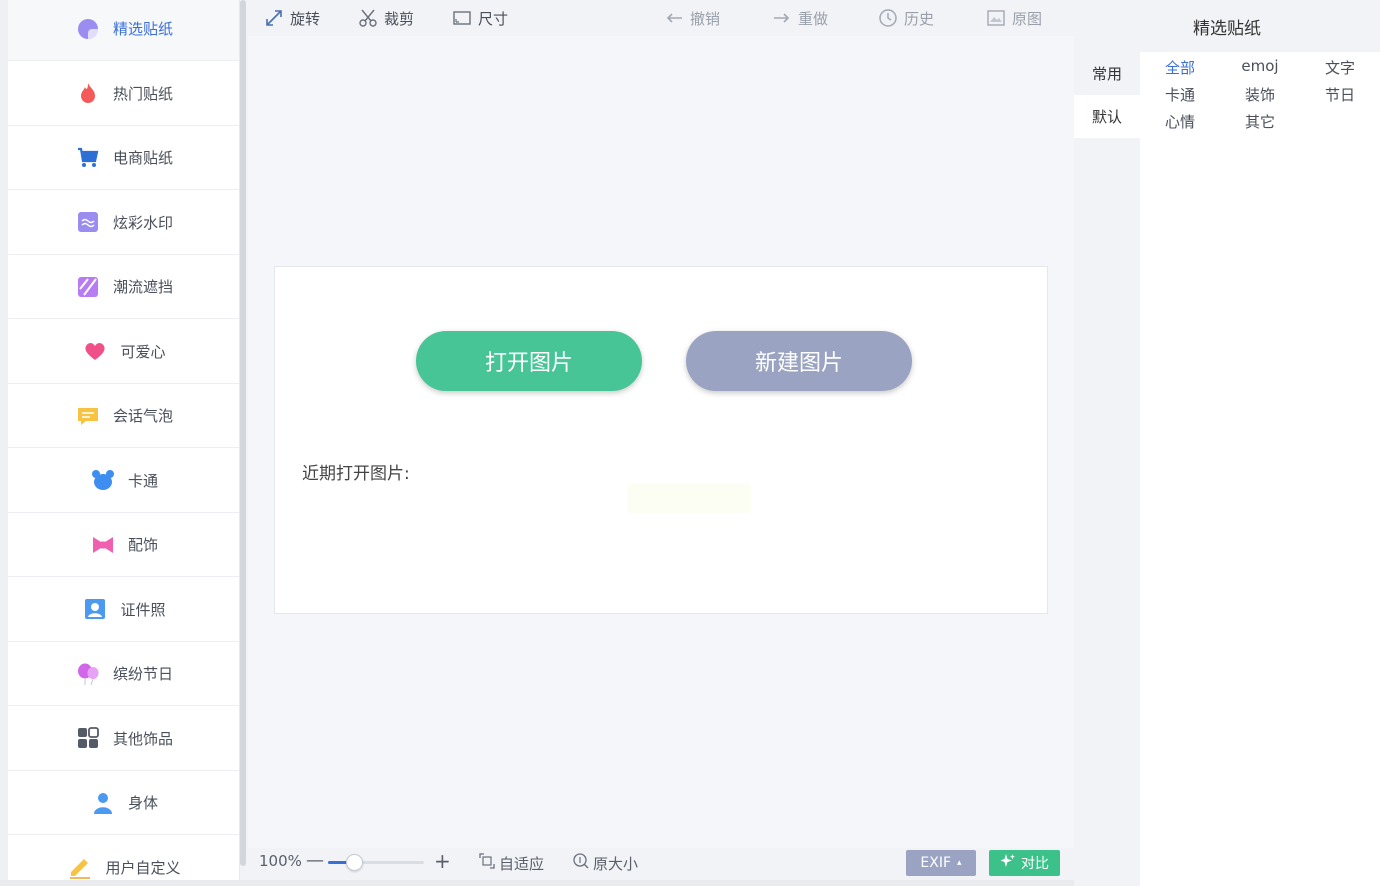 The image size is (1380, 886). Describe the element at coordinates (88, 738) in the screenshot. I see `grid-icon` at that location.